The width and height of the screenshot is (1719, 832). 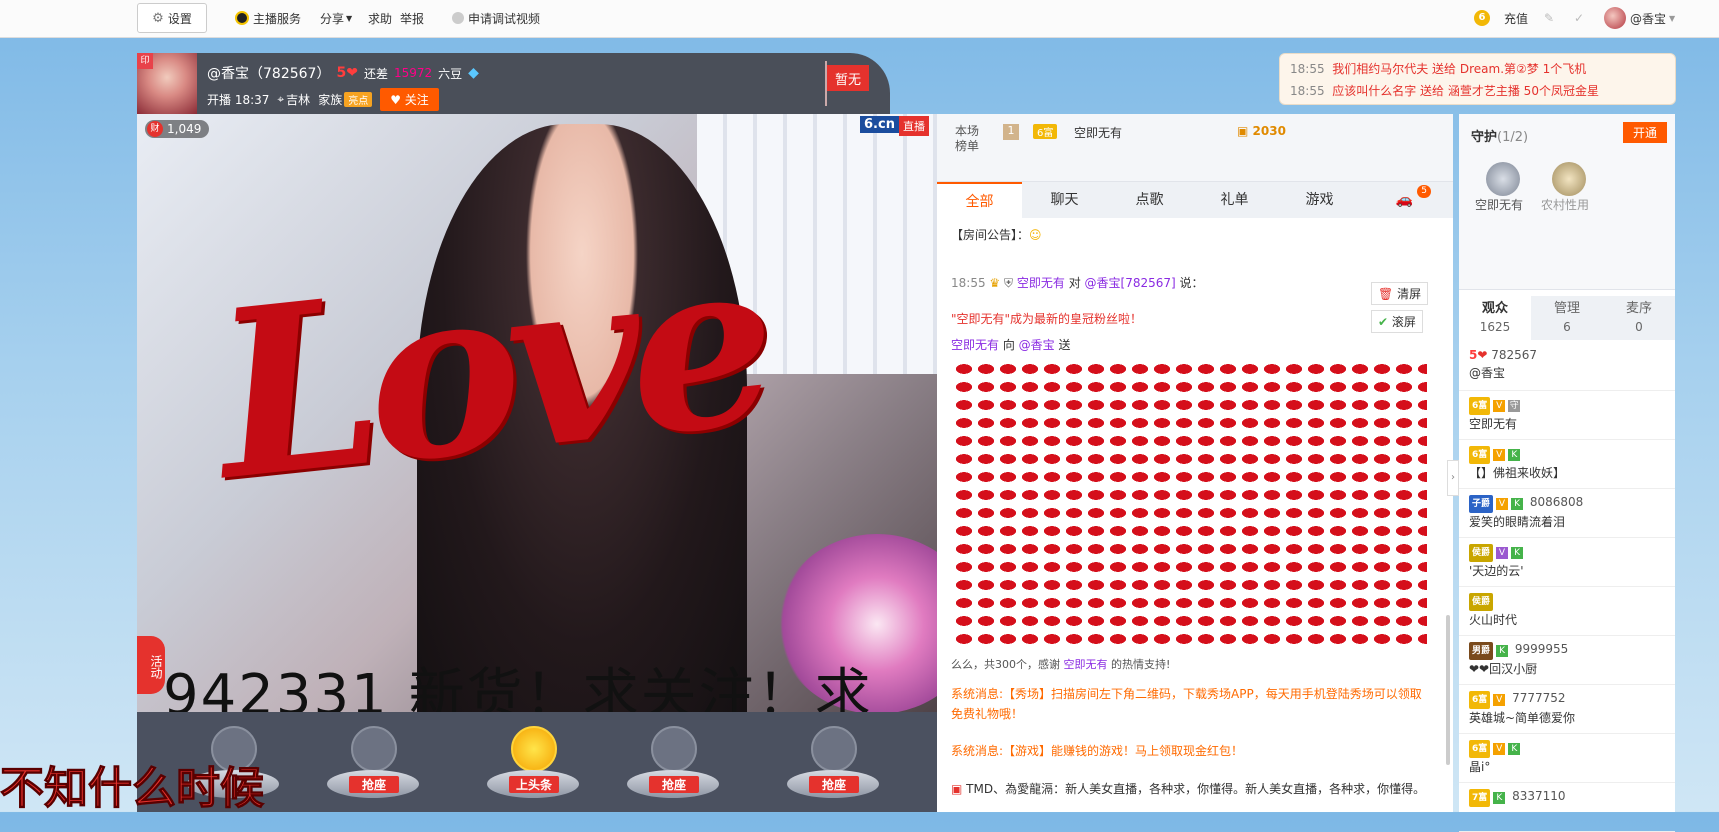 What do you see at coordinates (1499, 135) in the screenshot?
I see `guard-title: 守护(1/2)` at bounding box center [1499, 135].